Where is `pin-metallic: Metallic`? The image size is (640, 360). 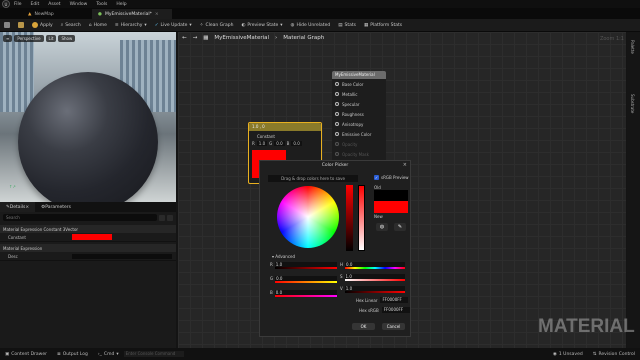
pin-metallic: Metallic is located at coordinates (359, 94).